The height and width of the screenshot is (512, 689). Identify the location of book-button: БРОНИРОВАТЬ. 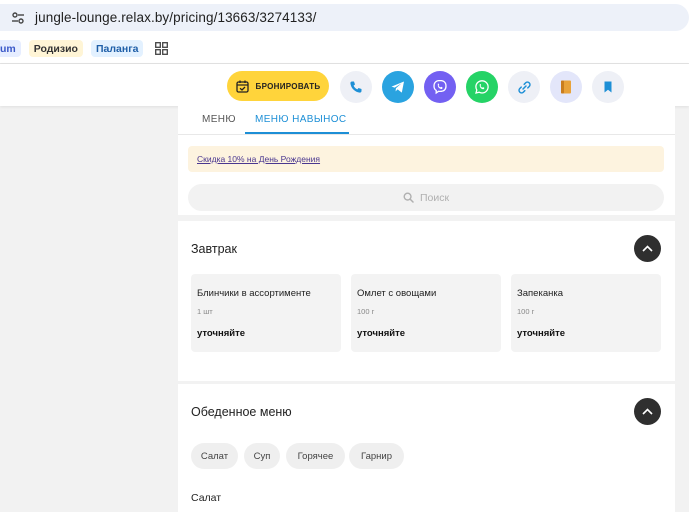
(278, 86).